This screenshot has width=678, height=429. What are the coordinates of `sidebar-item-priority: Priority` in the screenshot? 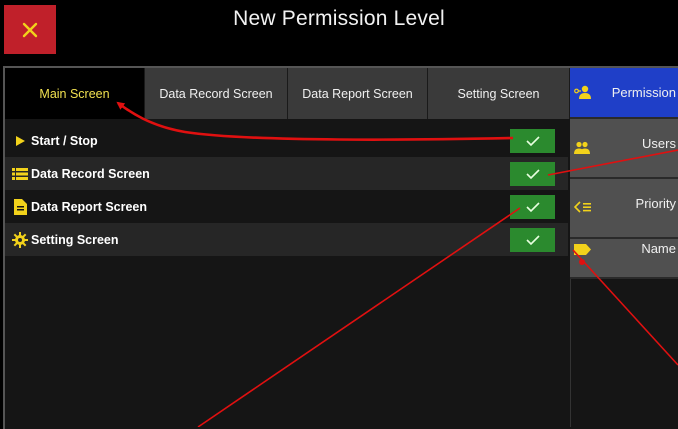 It's located at (624, 209).